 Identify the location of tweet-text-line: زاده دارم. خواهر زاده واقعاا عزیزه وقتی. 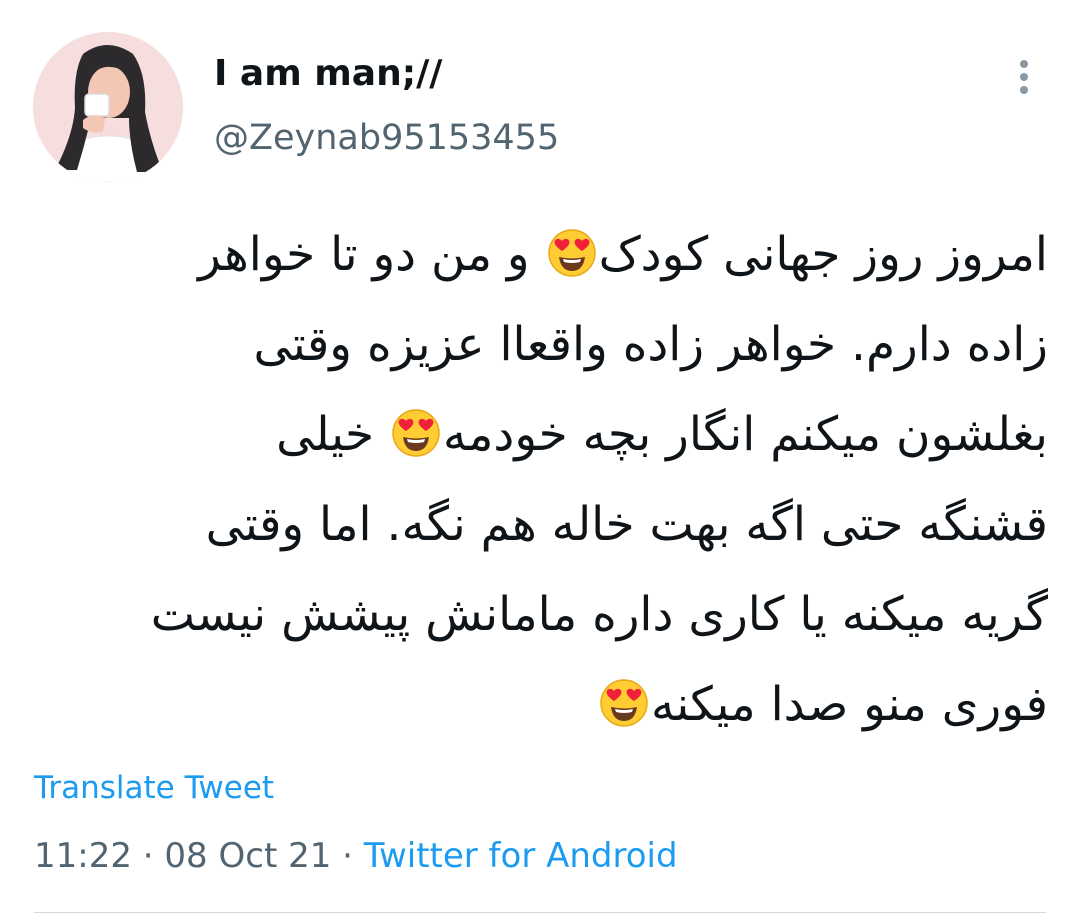
(544, 345).